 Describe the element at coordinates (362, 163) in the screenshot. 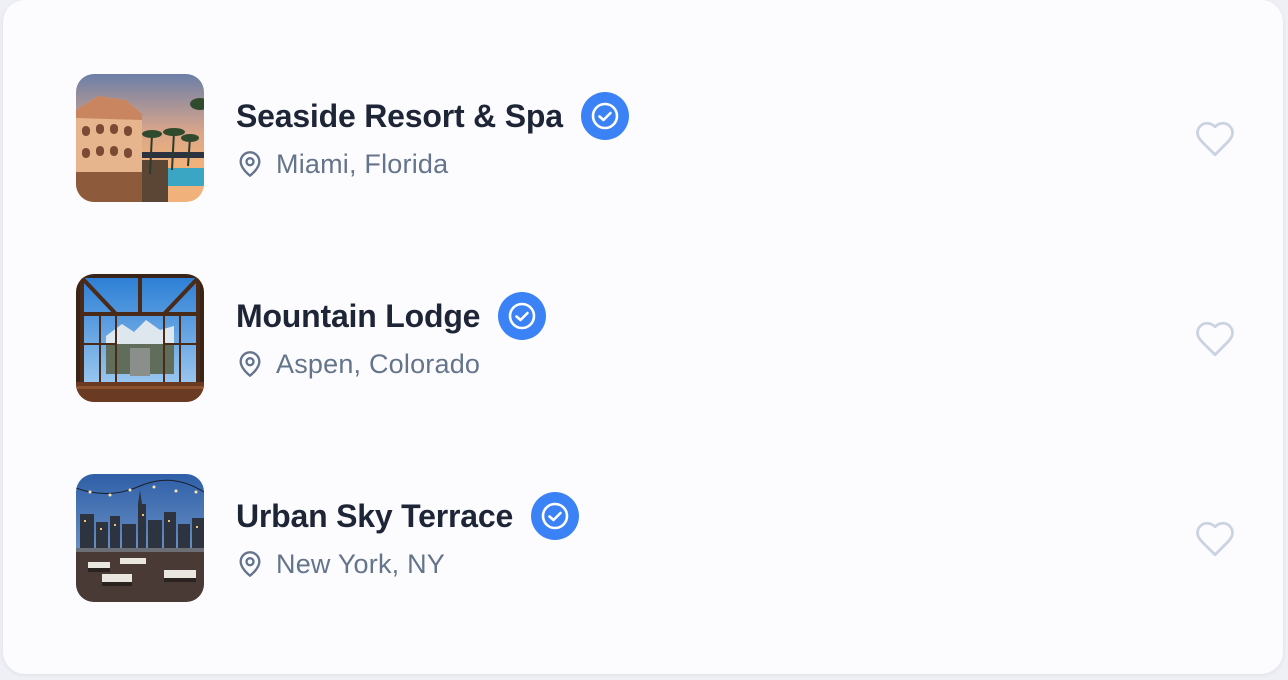

I see `listing-location: Miami, Florida` at that location.